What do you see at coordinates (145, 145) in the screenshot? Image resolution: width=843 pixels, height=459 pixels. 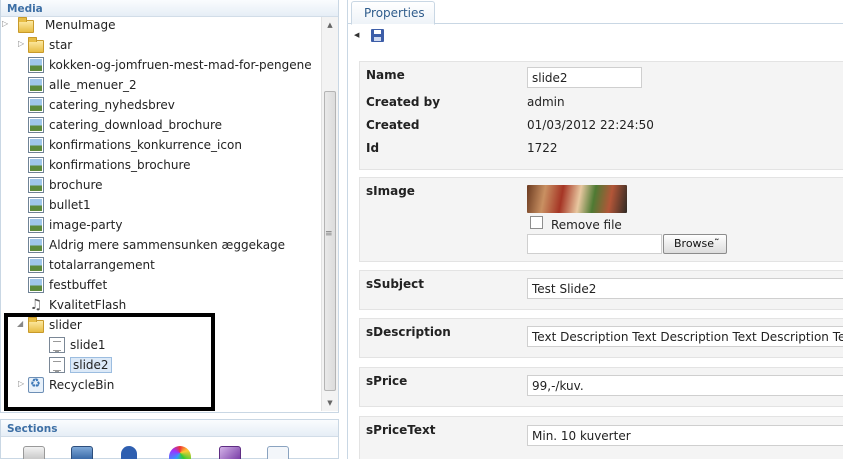 I see `tree-item-label: konfirmations_konkurrence_icon` at bounding box center [145, 145].